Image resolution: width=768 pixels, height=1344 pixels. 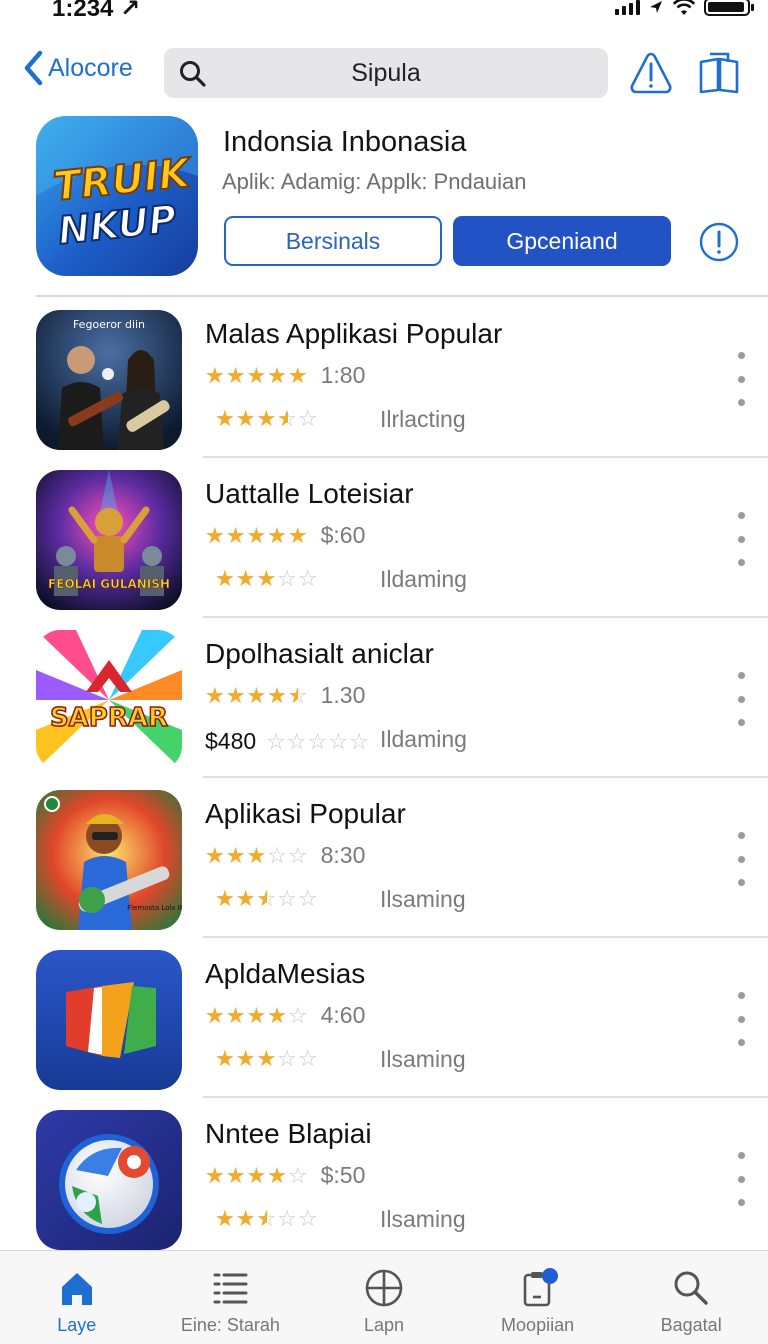 I want to click on tab-label: Bagatal, so click(x=691, y=1325).